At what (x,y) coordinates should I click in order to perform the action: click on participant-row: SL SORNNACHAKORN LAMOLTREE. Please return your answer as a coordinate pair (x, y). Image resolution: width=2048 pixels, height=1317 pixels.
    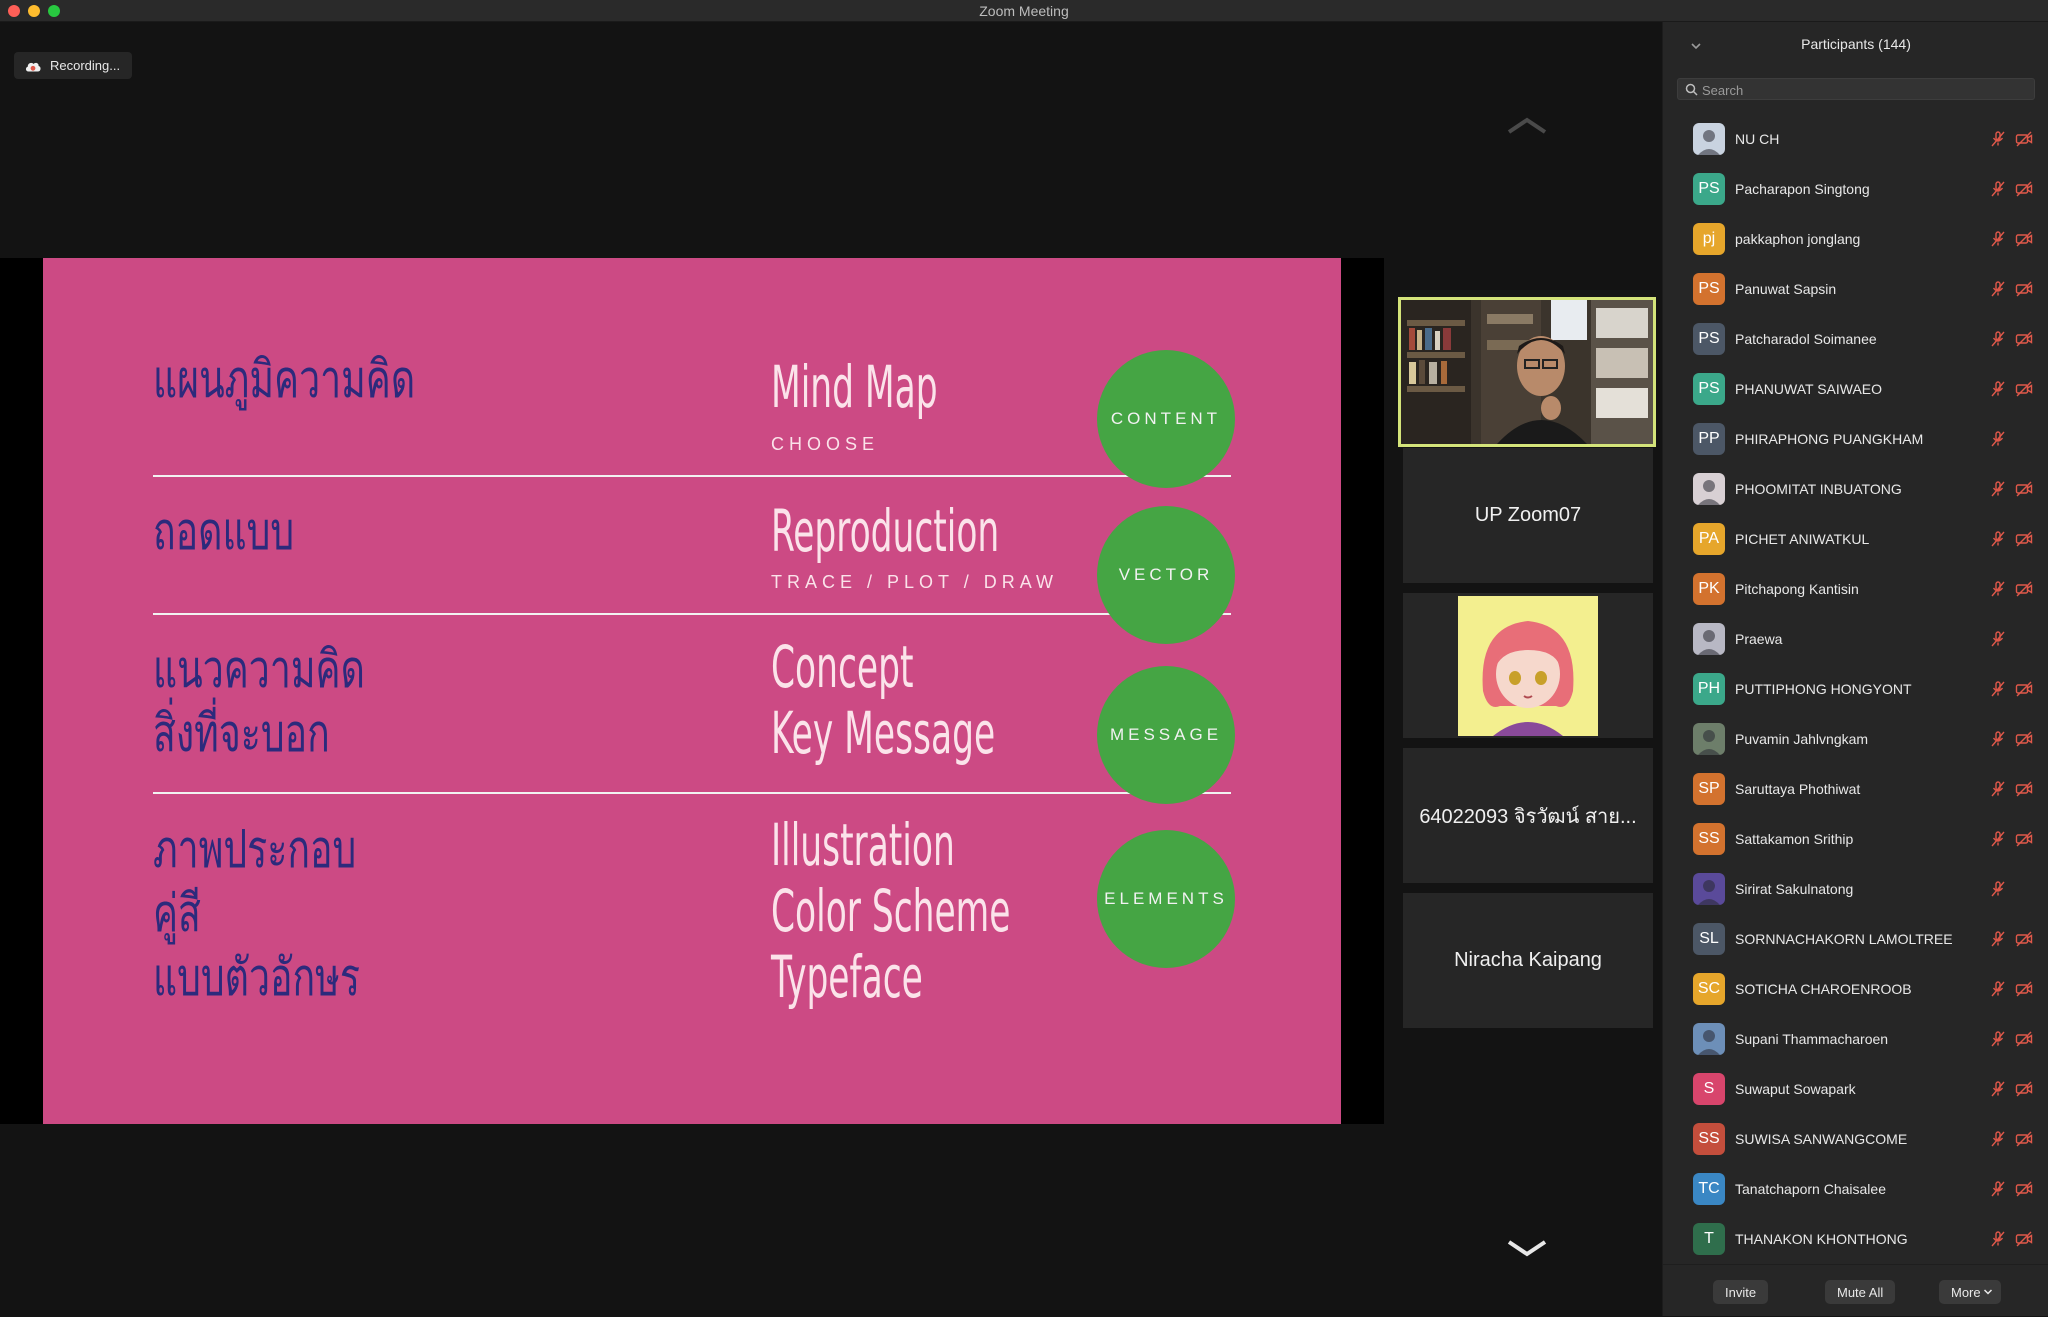
    Looking at the image, I should click on (1855, 939).